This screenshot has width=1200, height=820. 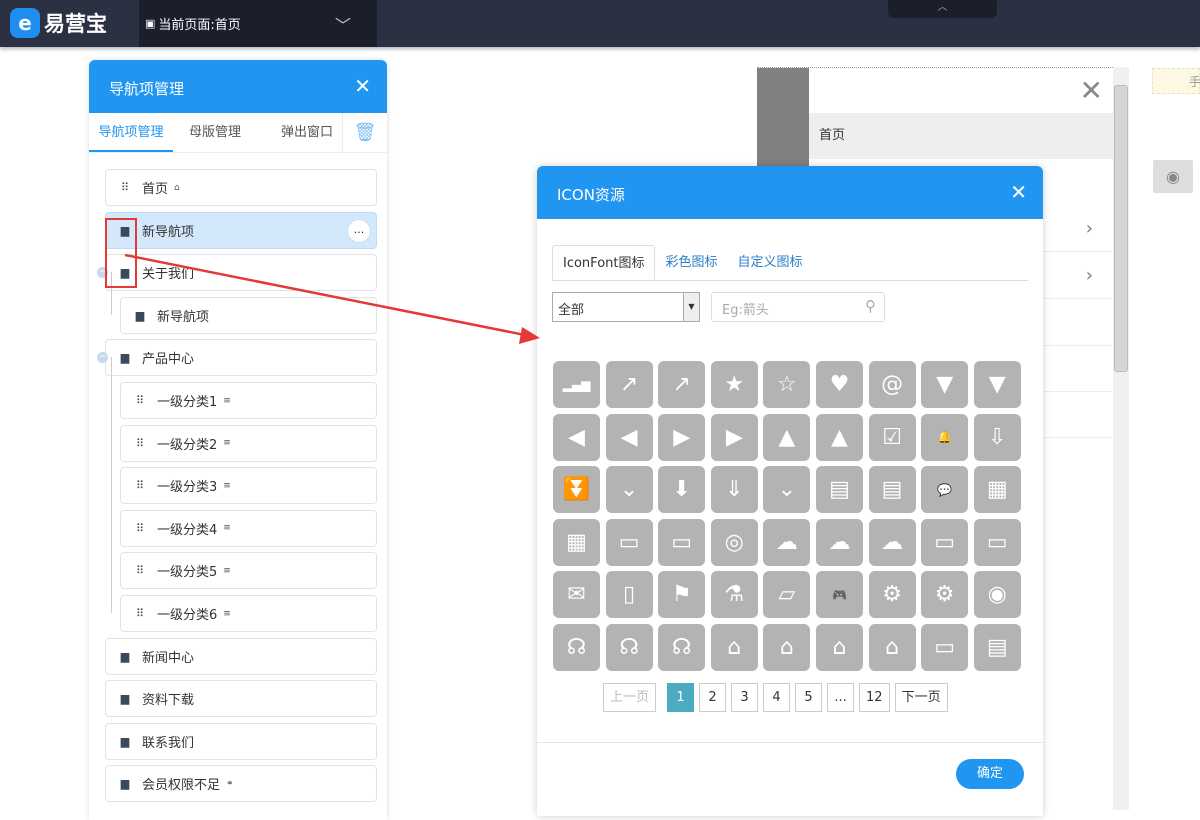 I want to click on triangle-right-icon: ▶, so click(x=734, y=437).